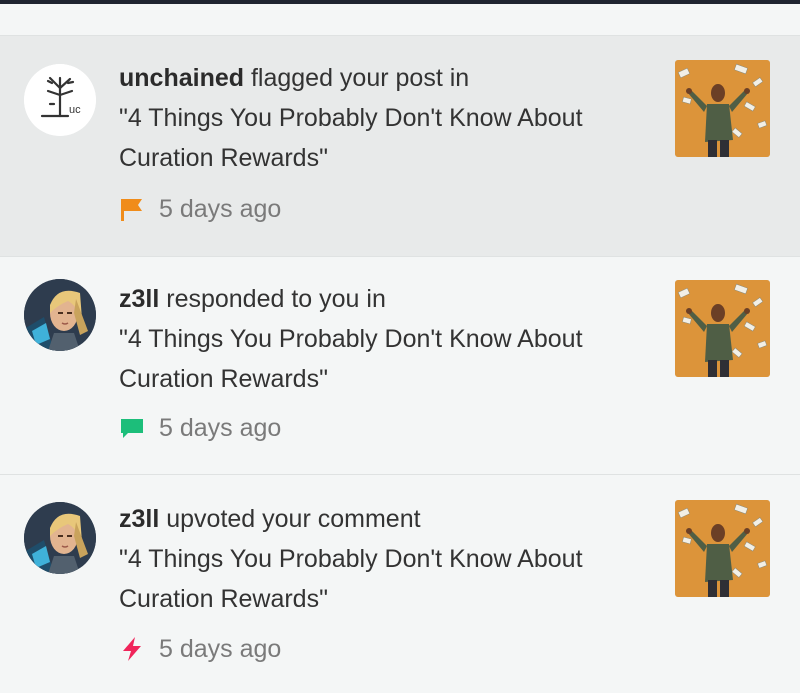  What do you see at coordinates (272, 299) in the screenshot?
I see `action-text: responded to you in` at bounding box center [272, 299].